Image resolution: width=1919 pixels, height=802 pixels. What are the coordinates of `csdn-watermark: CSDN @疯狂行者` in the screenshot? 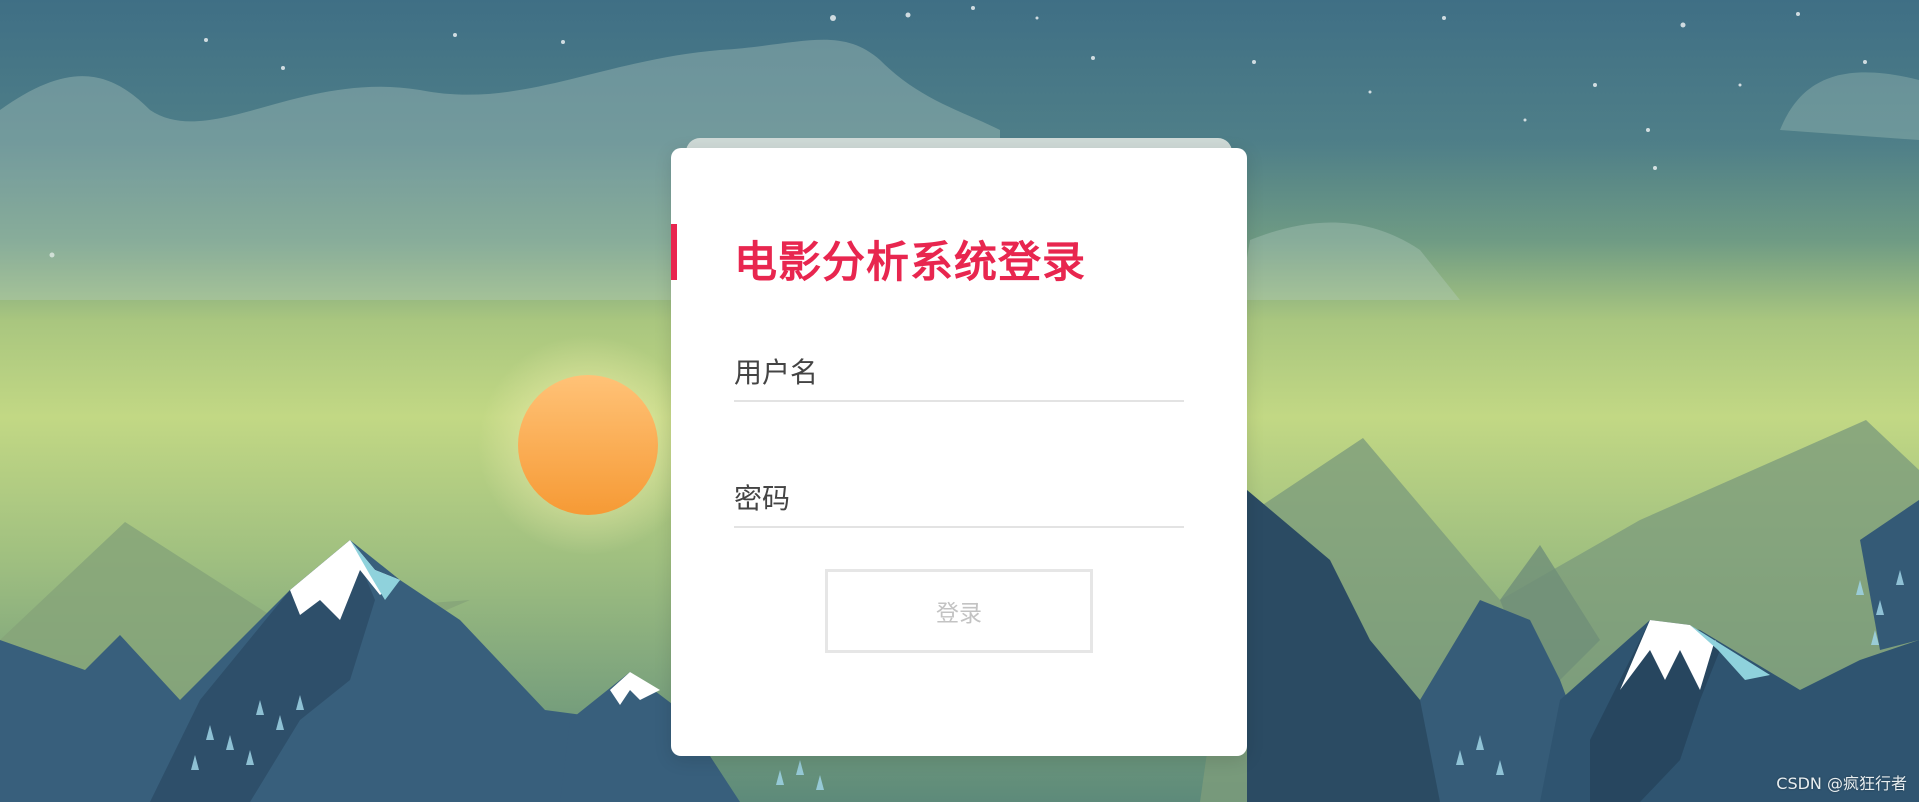 It's located at (1841, 783).